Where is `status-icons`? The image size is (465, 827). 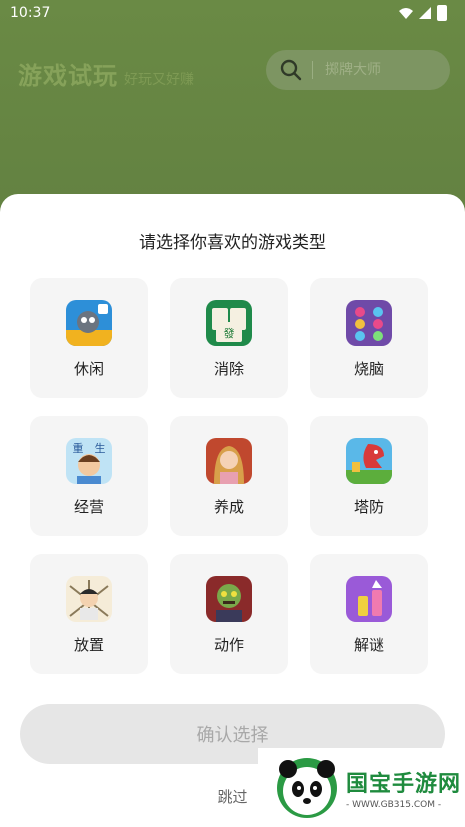 status-icons is located at coordinates (423, 13).